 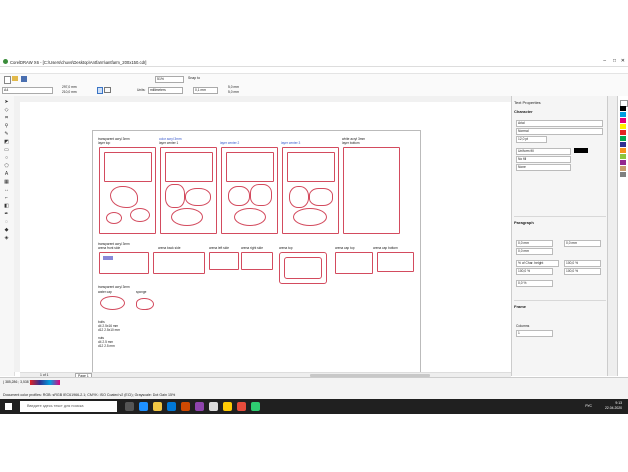 What do you see at coordinates (8, 406) in the screenshot?
I see `start-icon` at bounding box center [8, 406].